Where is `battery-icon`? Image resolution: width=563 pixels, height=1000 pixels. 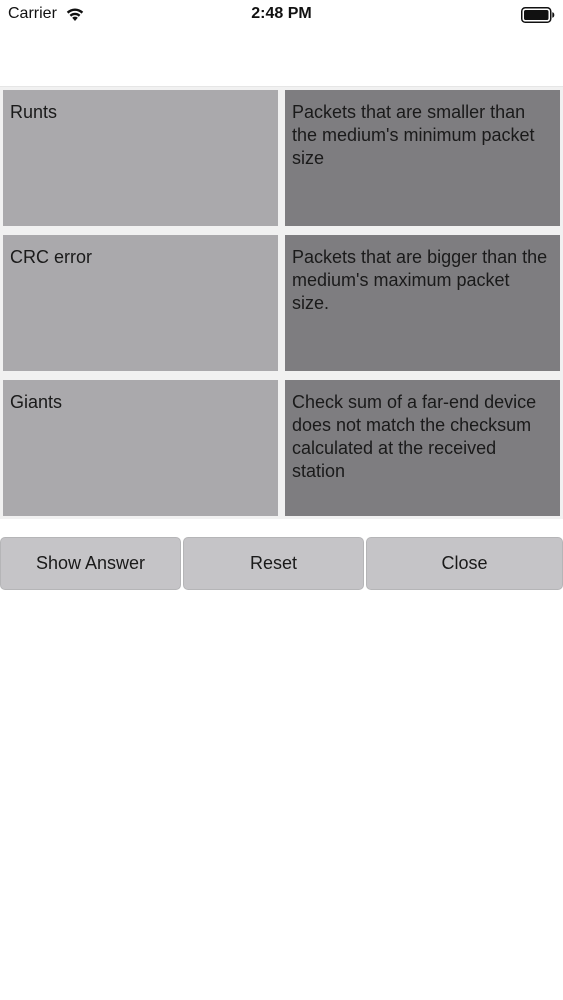 battery-icon is located at coordinates (538, 15).